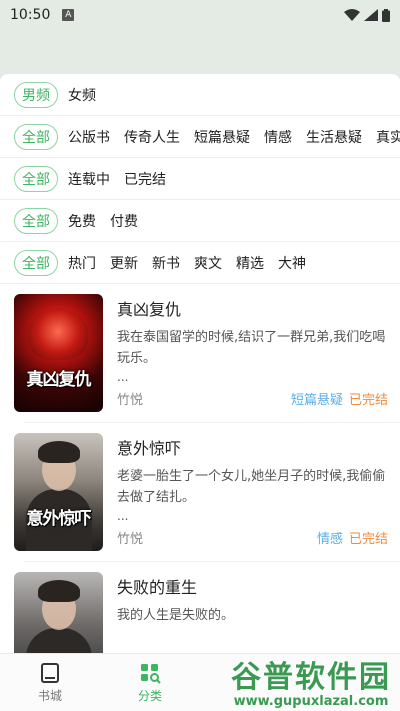 The image size is (400, 711). I want to click on filter-option: 公版书, so click(89, 137).